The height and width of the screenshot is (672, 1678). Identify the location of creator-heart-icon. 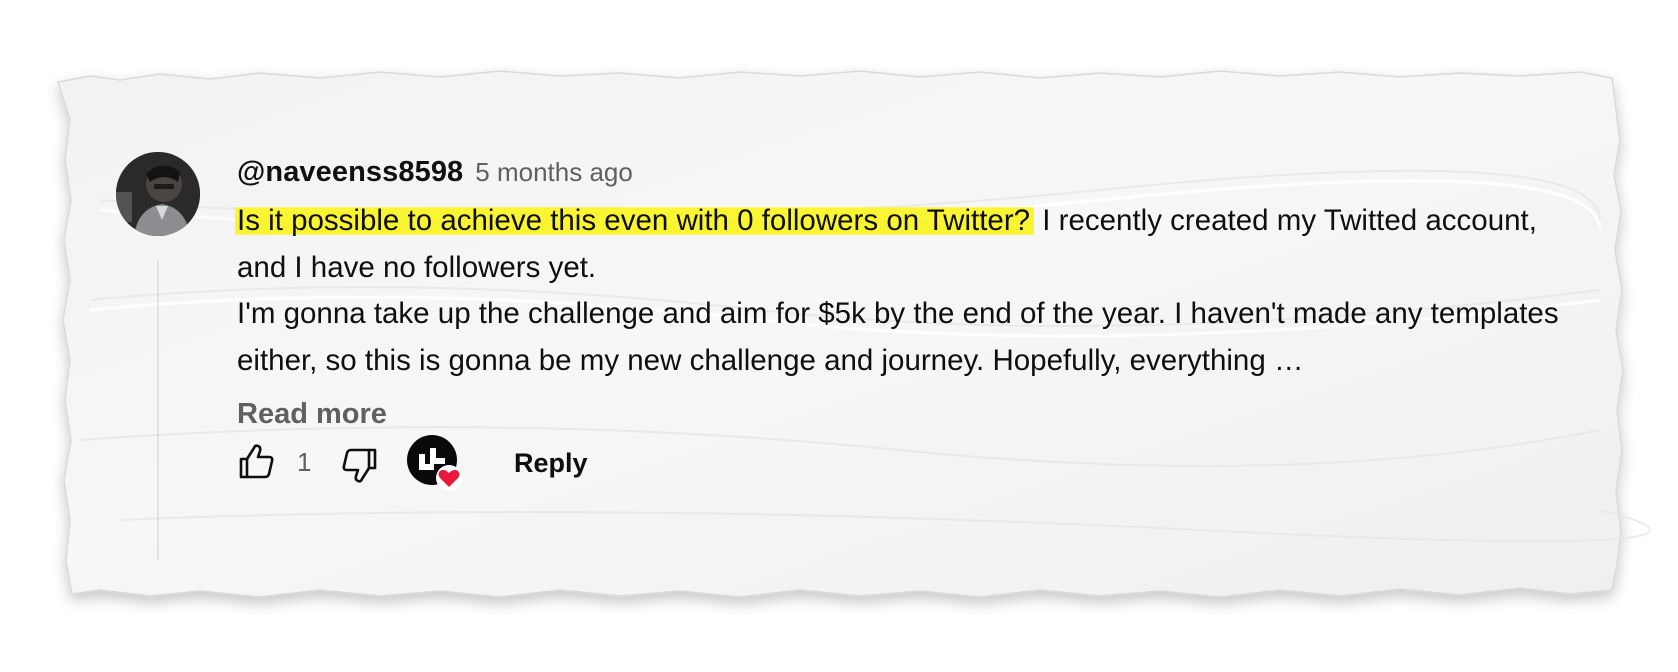
(434, 463).